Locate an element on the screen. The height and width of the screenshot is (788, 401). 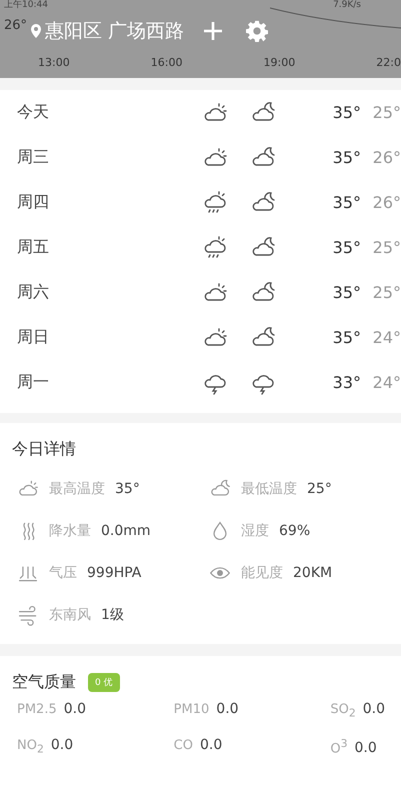
network-speed: 7.9K/s is located at coordinates (347, 5).